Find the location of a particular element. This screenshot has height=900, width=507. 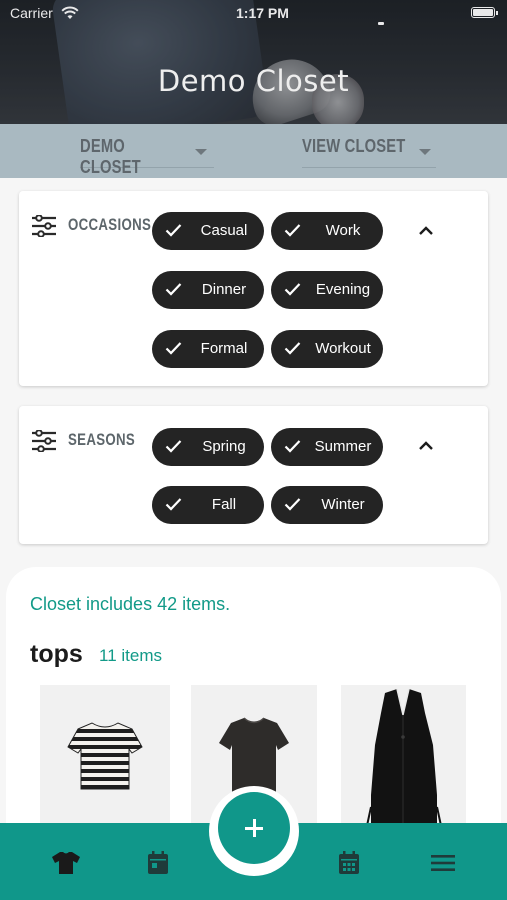

closet-summary: Closet includes 42 items. is located at coordinates (130, 604).